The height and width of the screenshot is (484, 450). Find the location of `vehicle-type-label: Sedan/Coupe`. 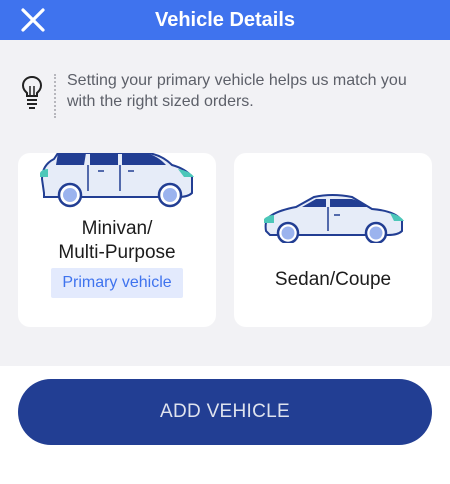

vehicle-type-label: Sedan/Coupe is located at coordinates (333, 279).